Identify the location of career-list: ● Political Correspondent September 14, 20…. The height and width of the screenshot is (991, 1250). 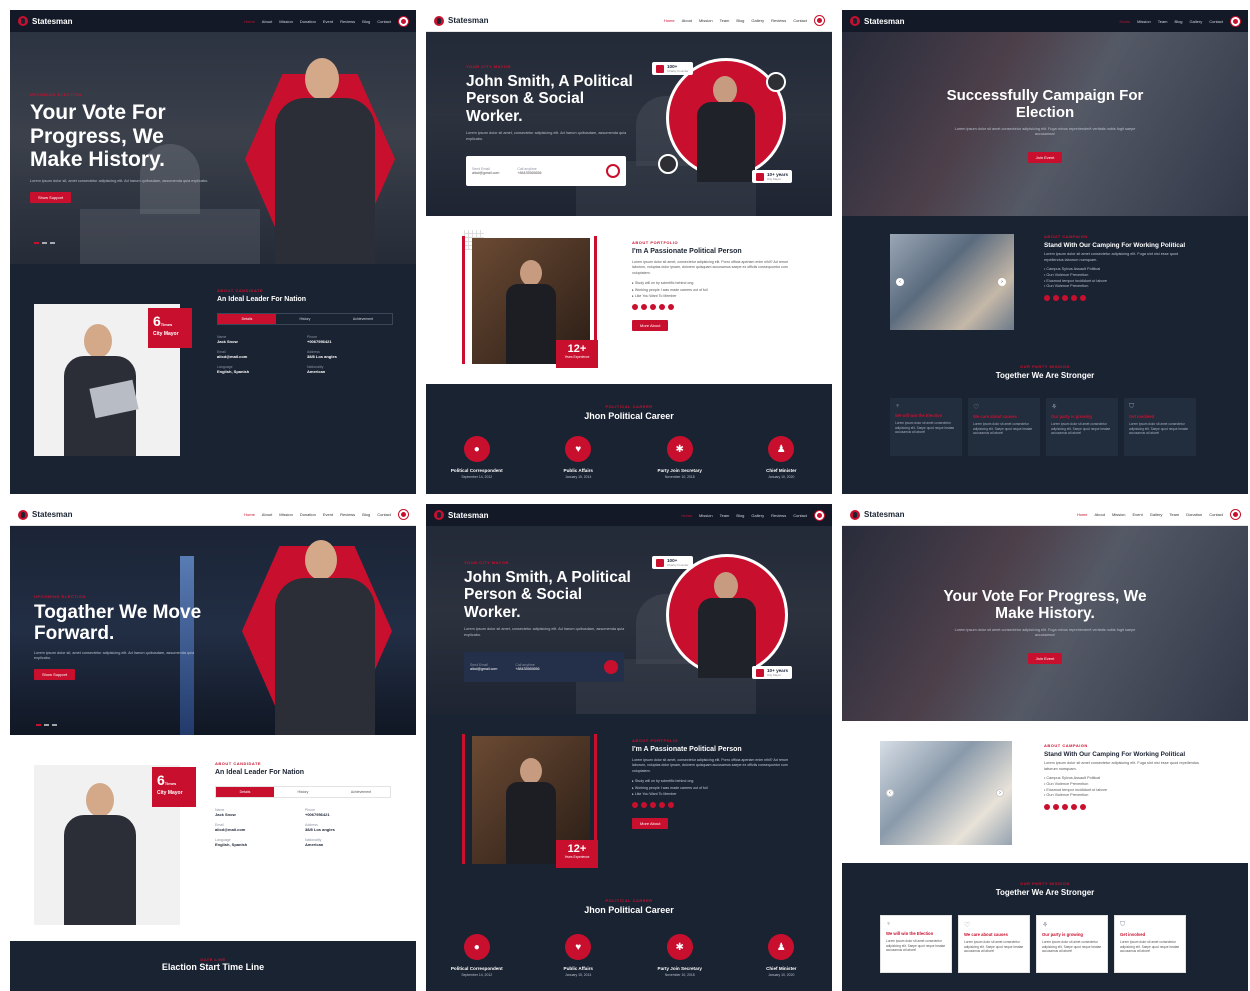
(629, 955).